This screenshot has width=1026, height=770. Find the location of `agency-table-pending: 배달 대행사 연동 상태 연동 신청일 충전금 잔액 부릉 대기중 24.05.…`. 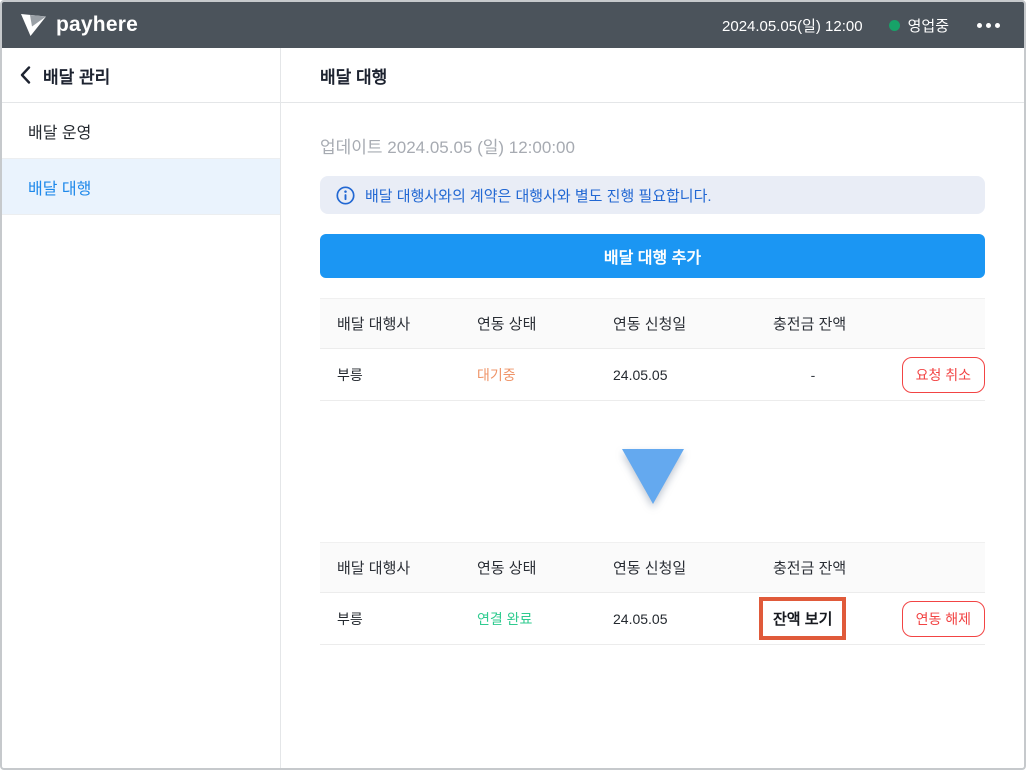

agency-table-pending: 배달 대행사 연동 상태 연동 신청일 충전금 잔액 부릉 대기중 24.05.… is located at coordinates (652, 349).